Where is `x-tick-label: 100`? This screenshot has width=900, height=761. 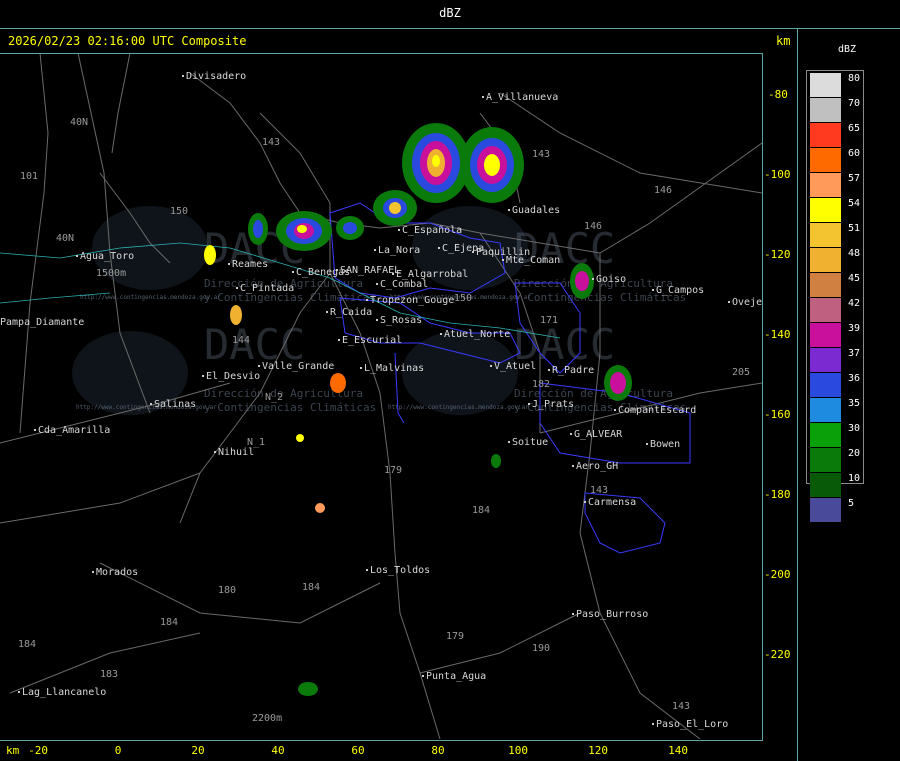 x-tick-label: 100 is located at coordinates (518, 750).